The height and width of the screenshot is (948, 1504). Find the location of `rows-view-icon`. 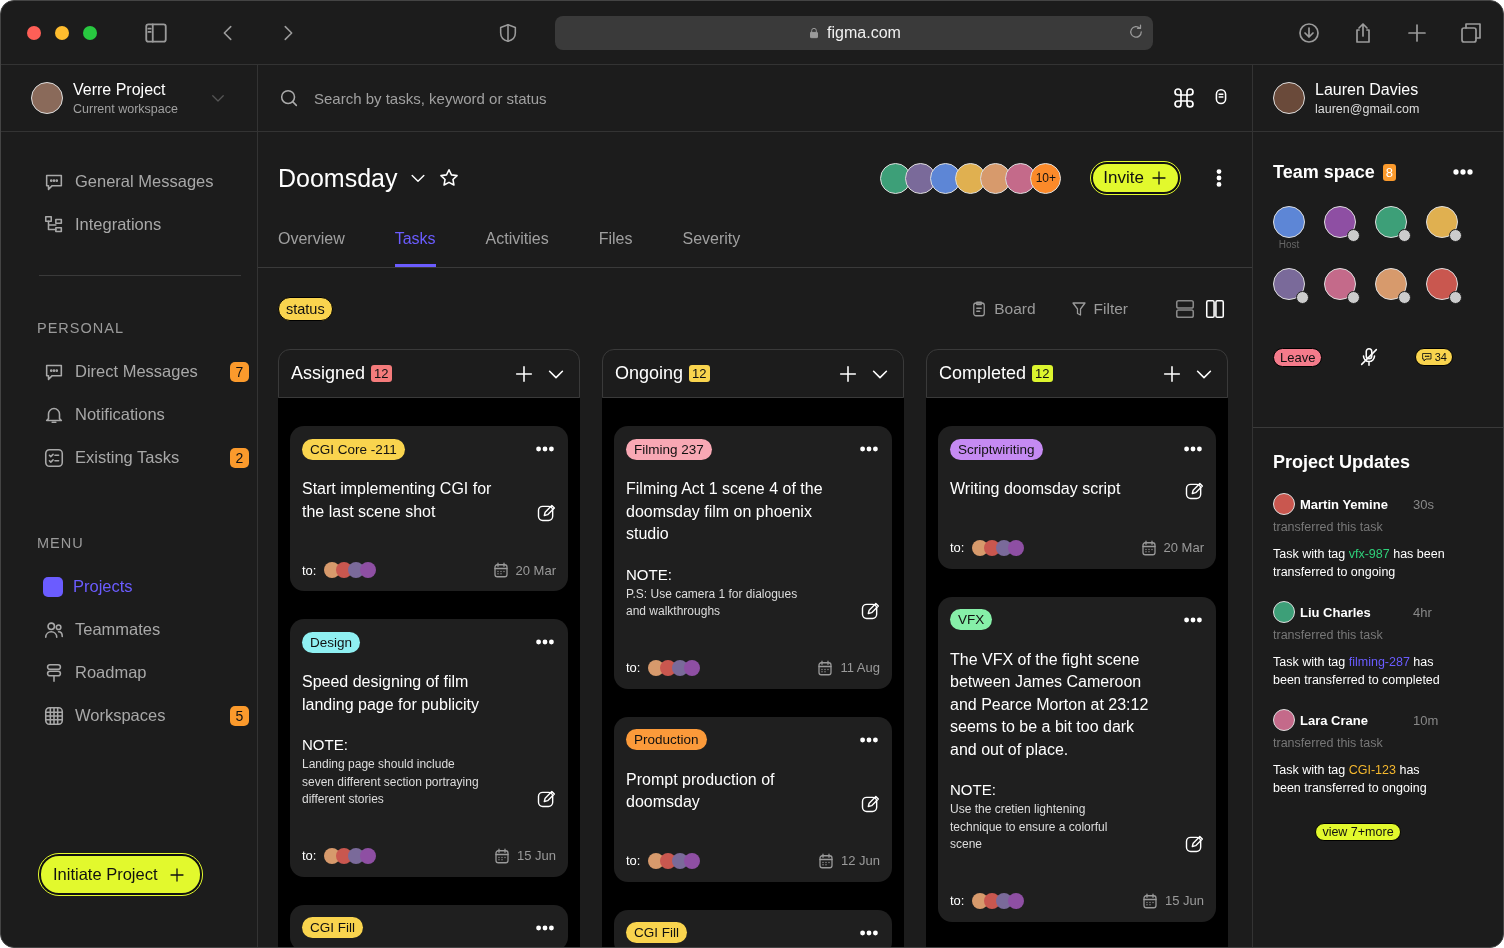

rows-view-icon is located at coordinates (1185, 308).